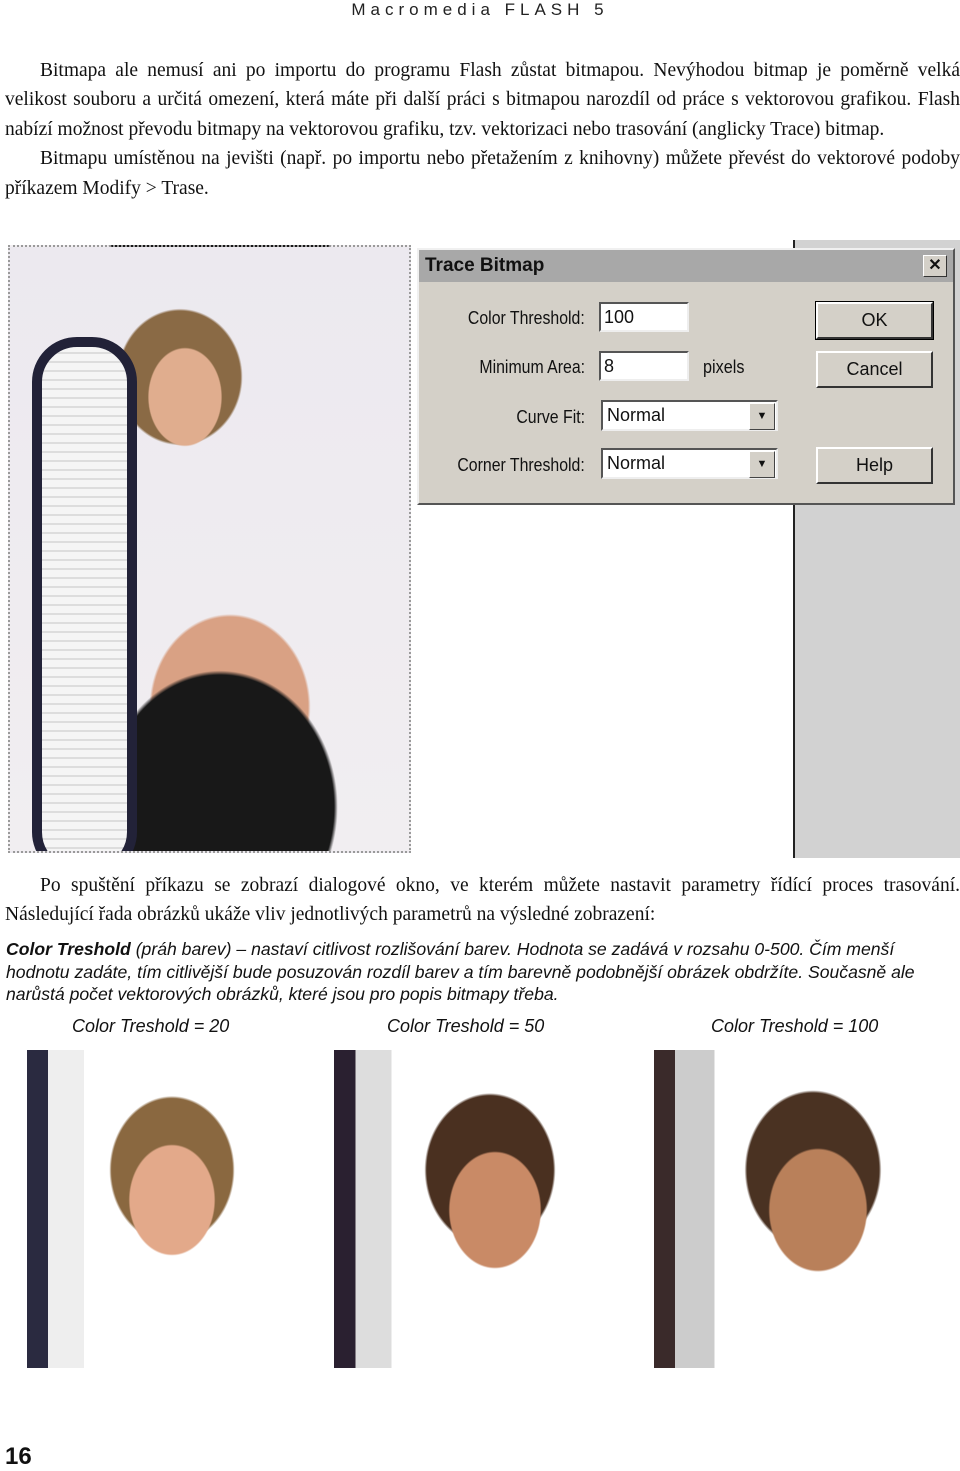  I want to click on help-button: Help, so click(874, 465).